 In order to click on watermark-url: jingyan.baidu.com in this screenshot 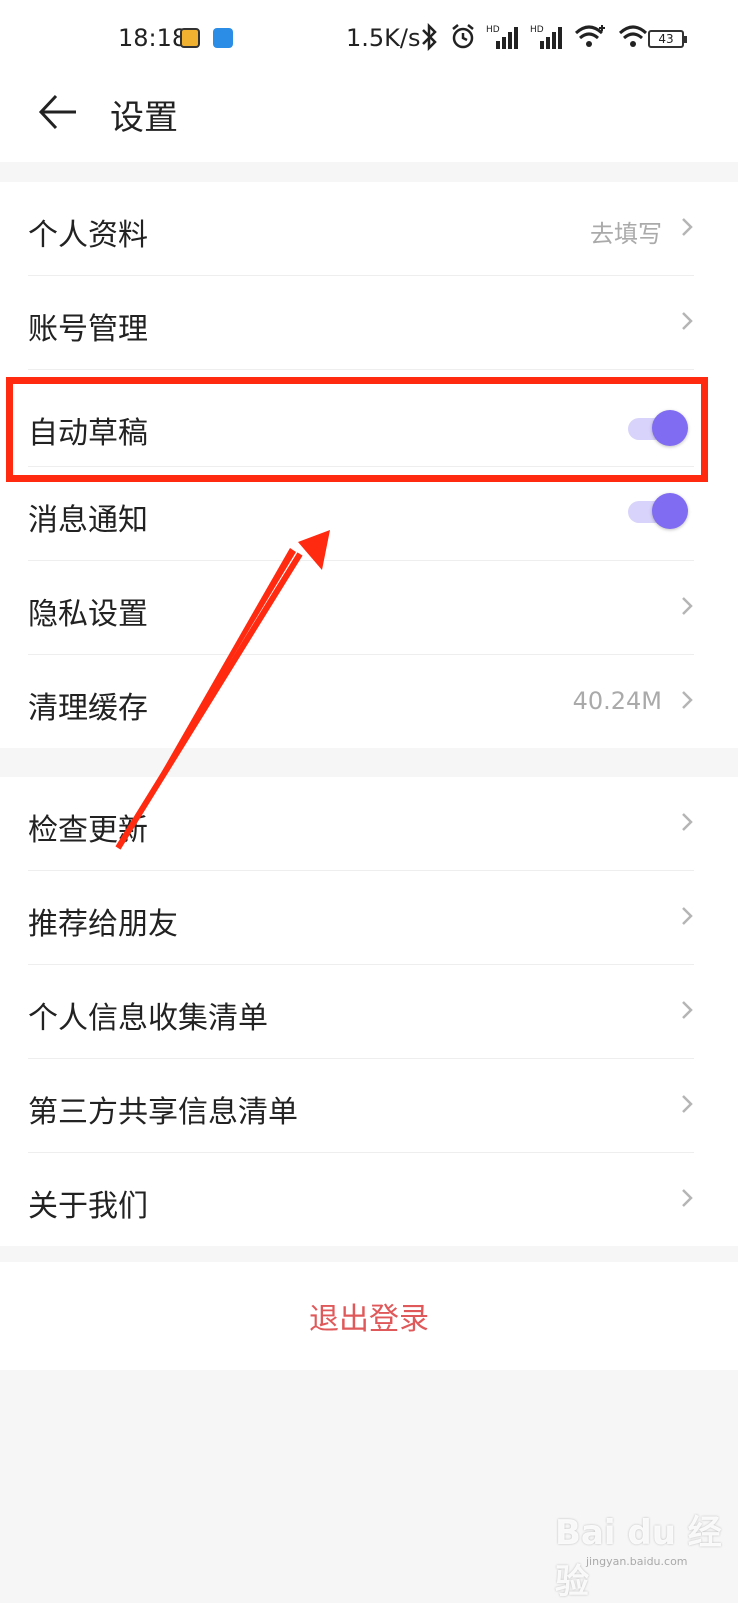, I will do `click(637, 1561)`.